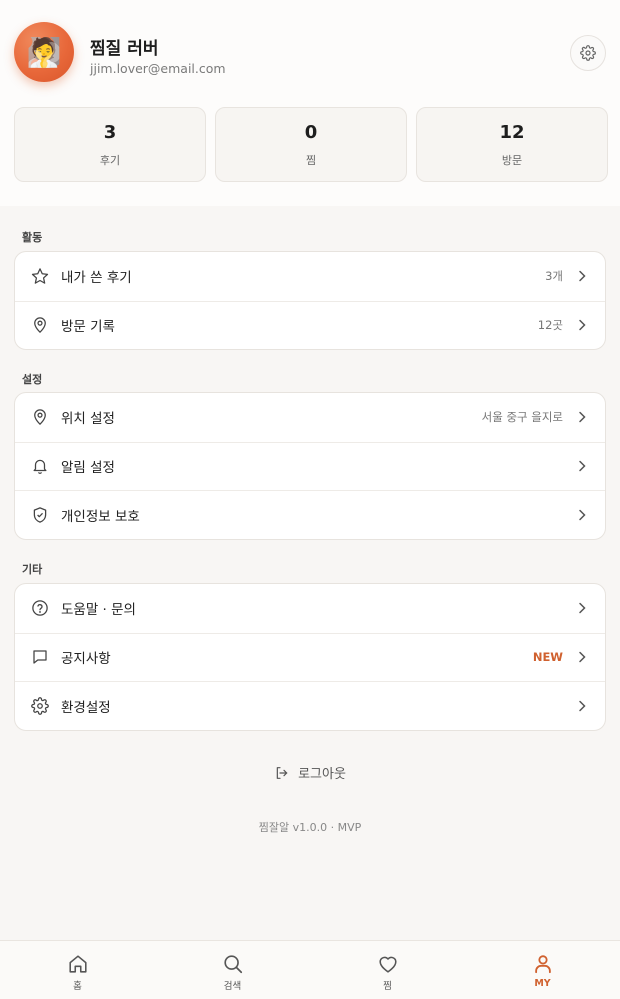  I want to click on nav-home: 홈, so click(77, 970).